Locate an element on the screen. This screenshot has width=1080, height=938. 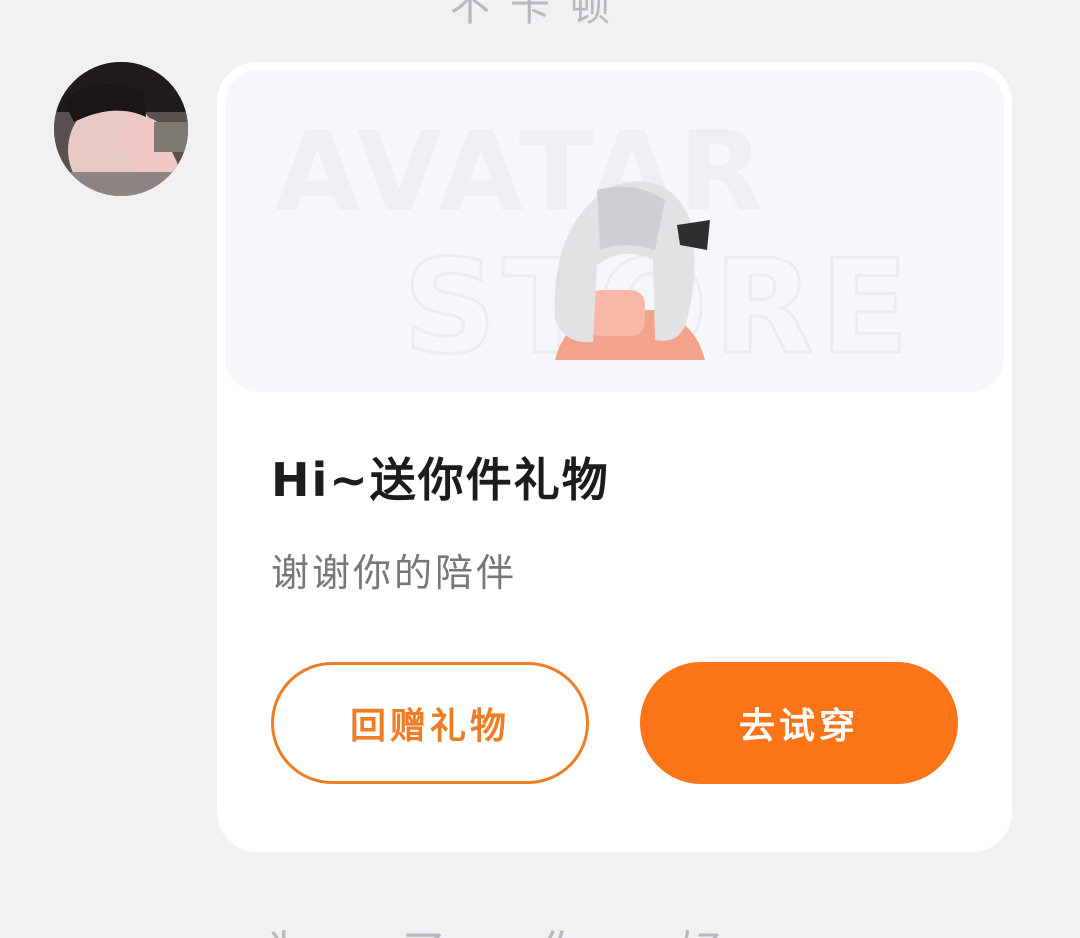
try-on-button: 去试穿 is located at coordinates (799, 723).